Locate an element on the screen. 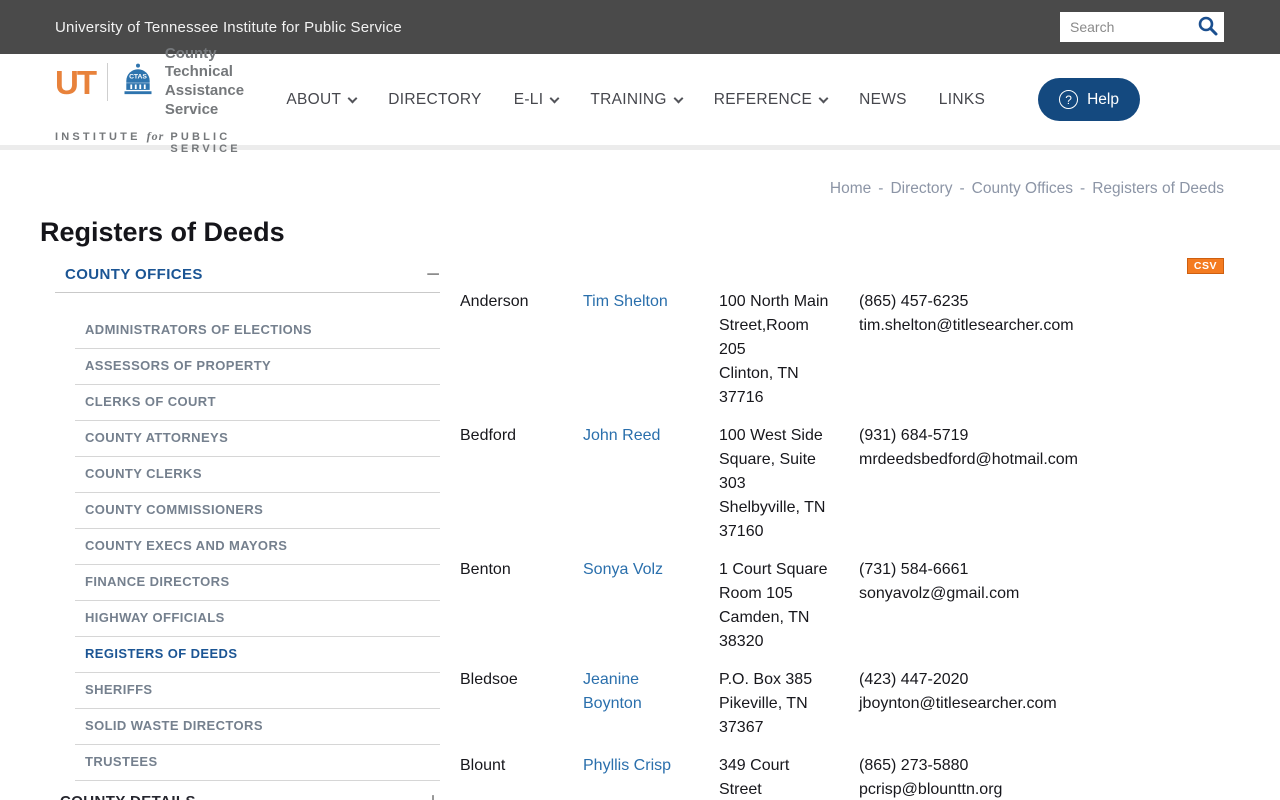  official-link: John Reed is located at coordinates (651, 484).